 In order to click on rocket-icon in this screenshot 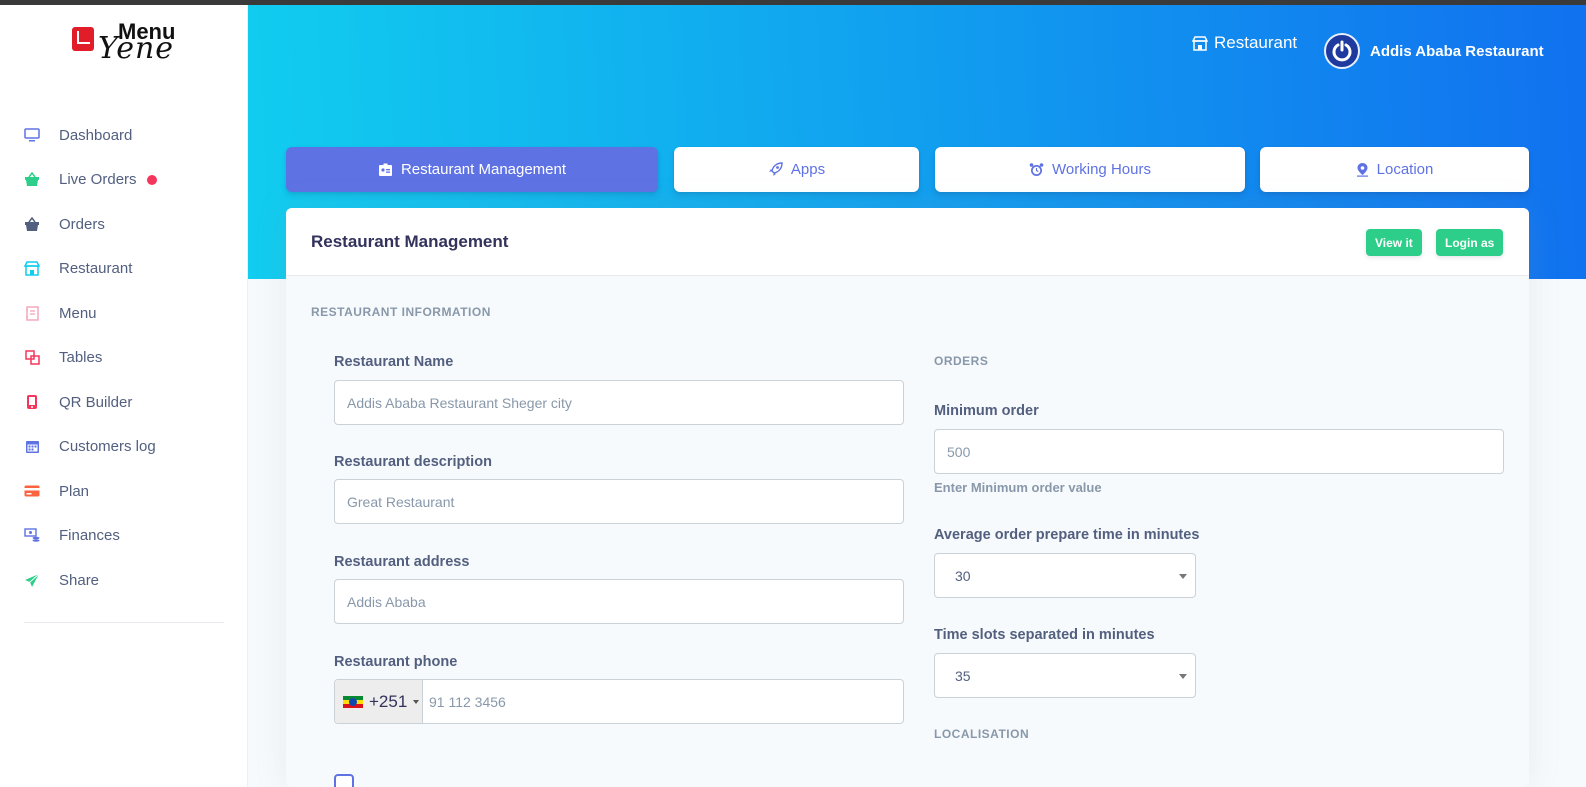, I will do `click(775, 169)`.